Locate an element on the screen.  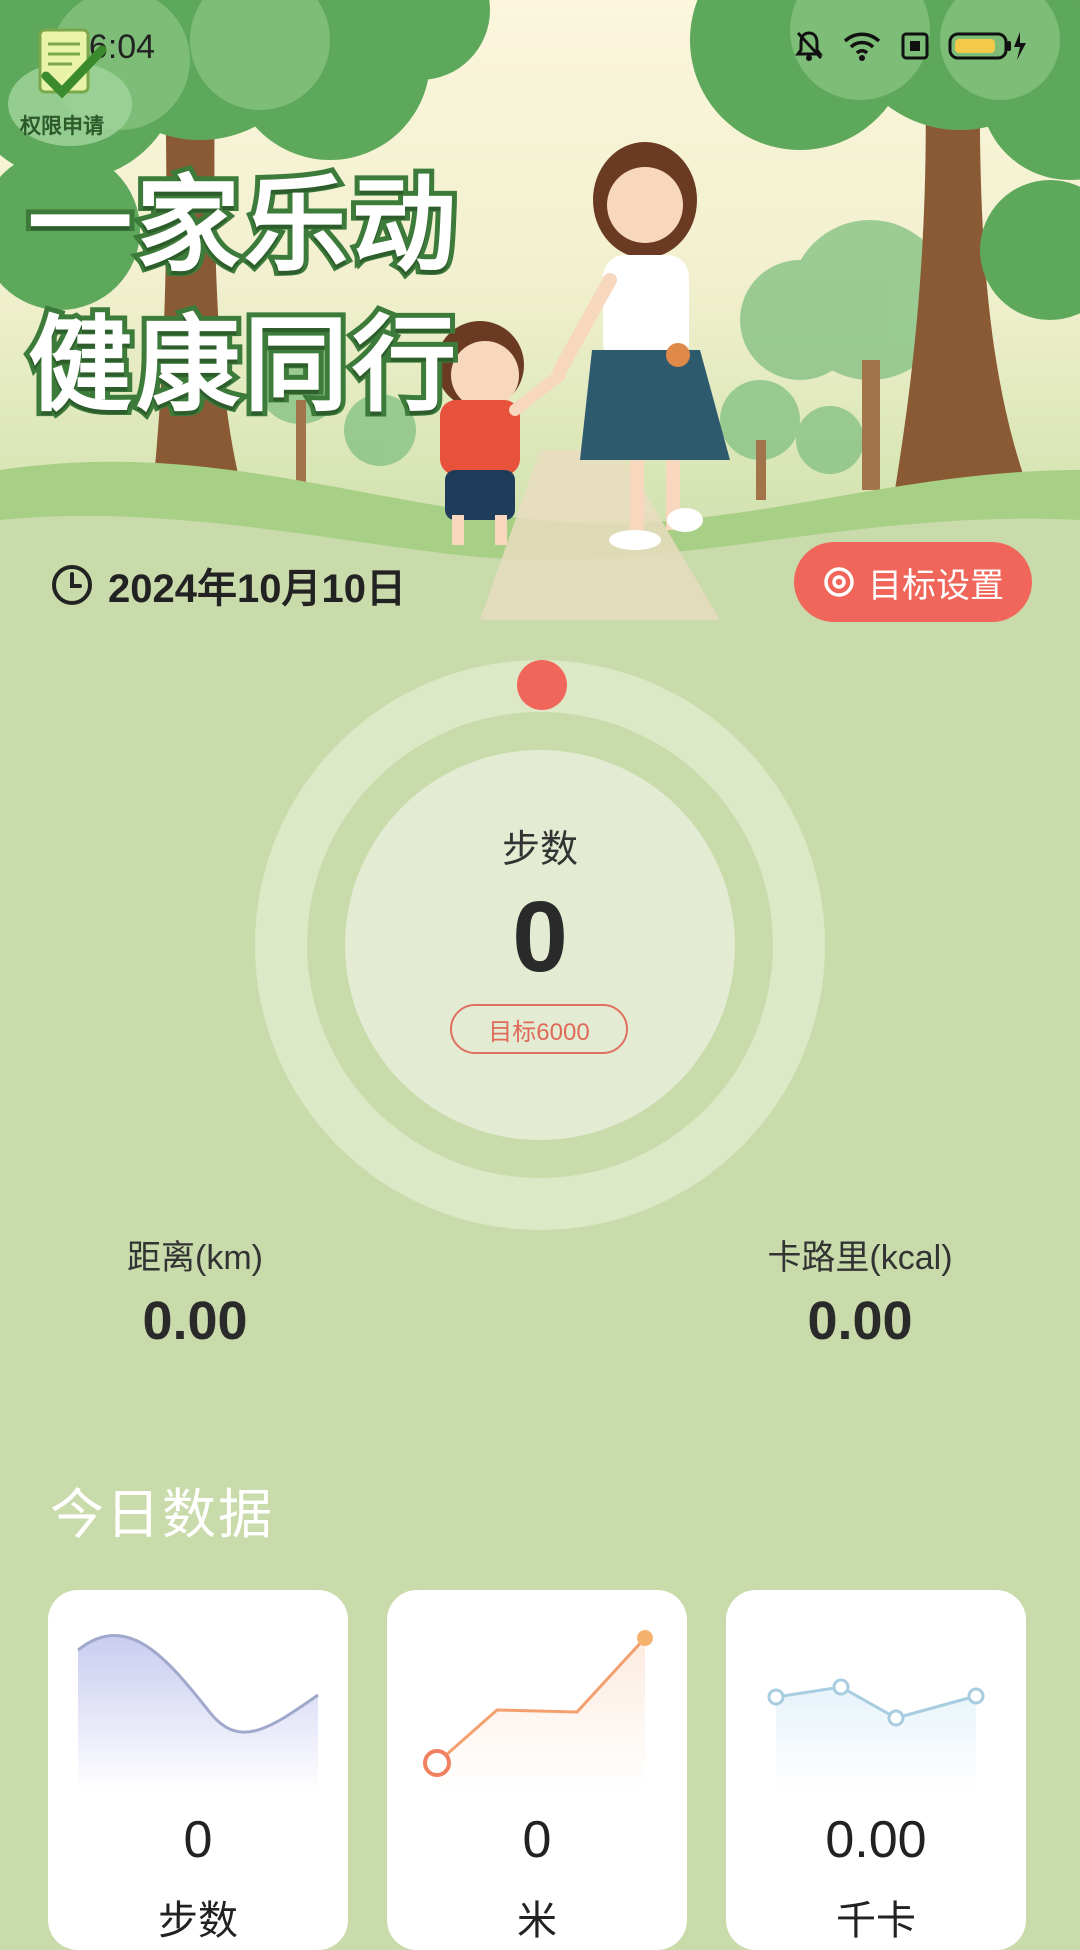
distance-value: 0.00 is located at coordinates (195, 1321).